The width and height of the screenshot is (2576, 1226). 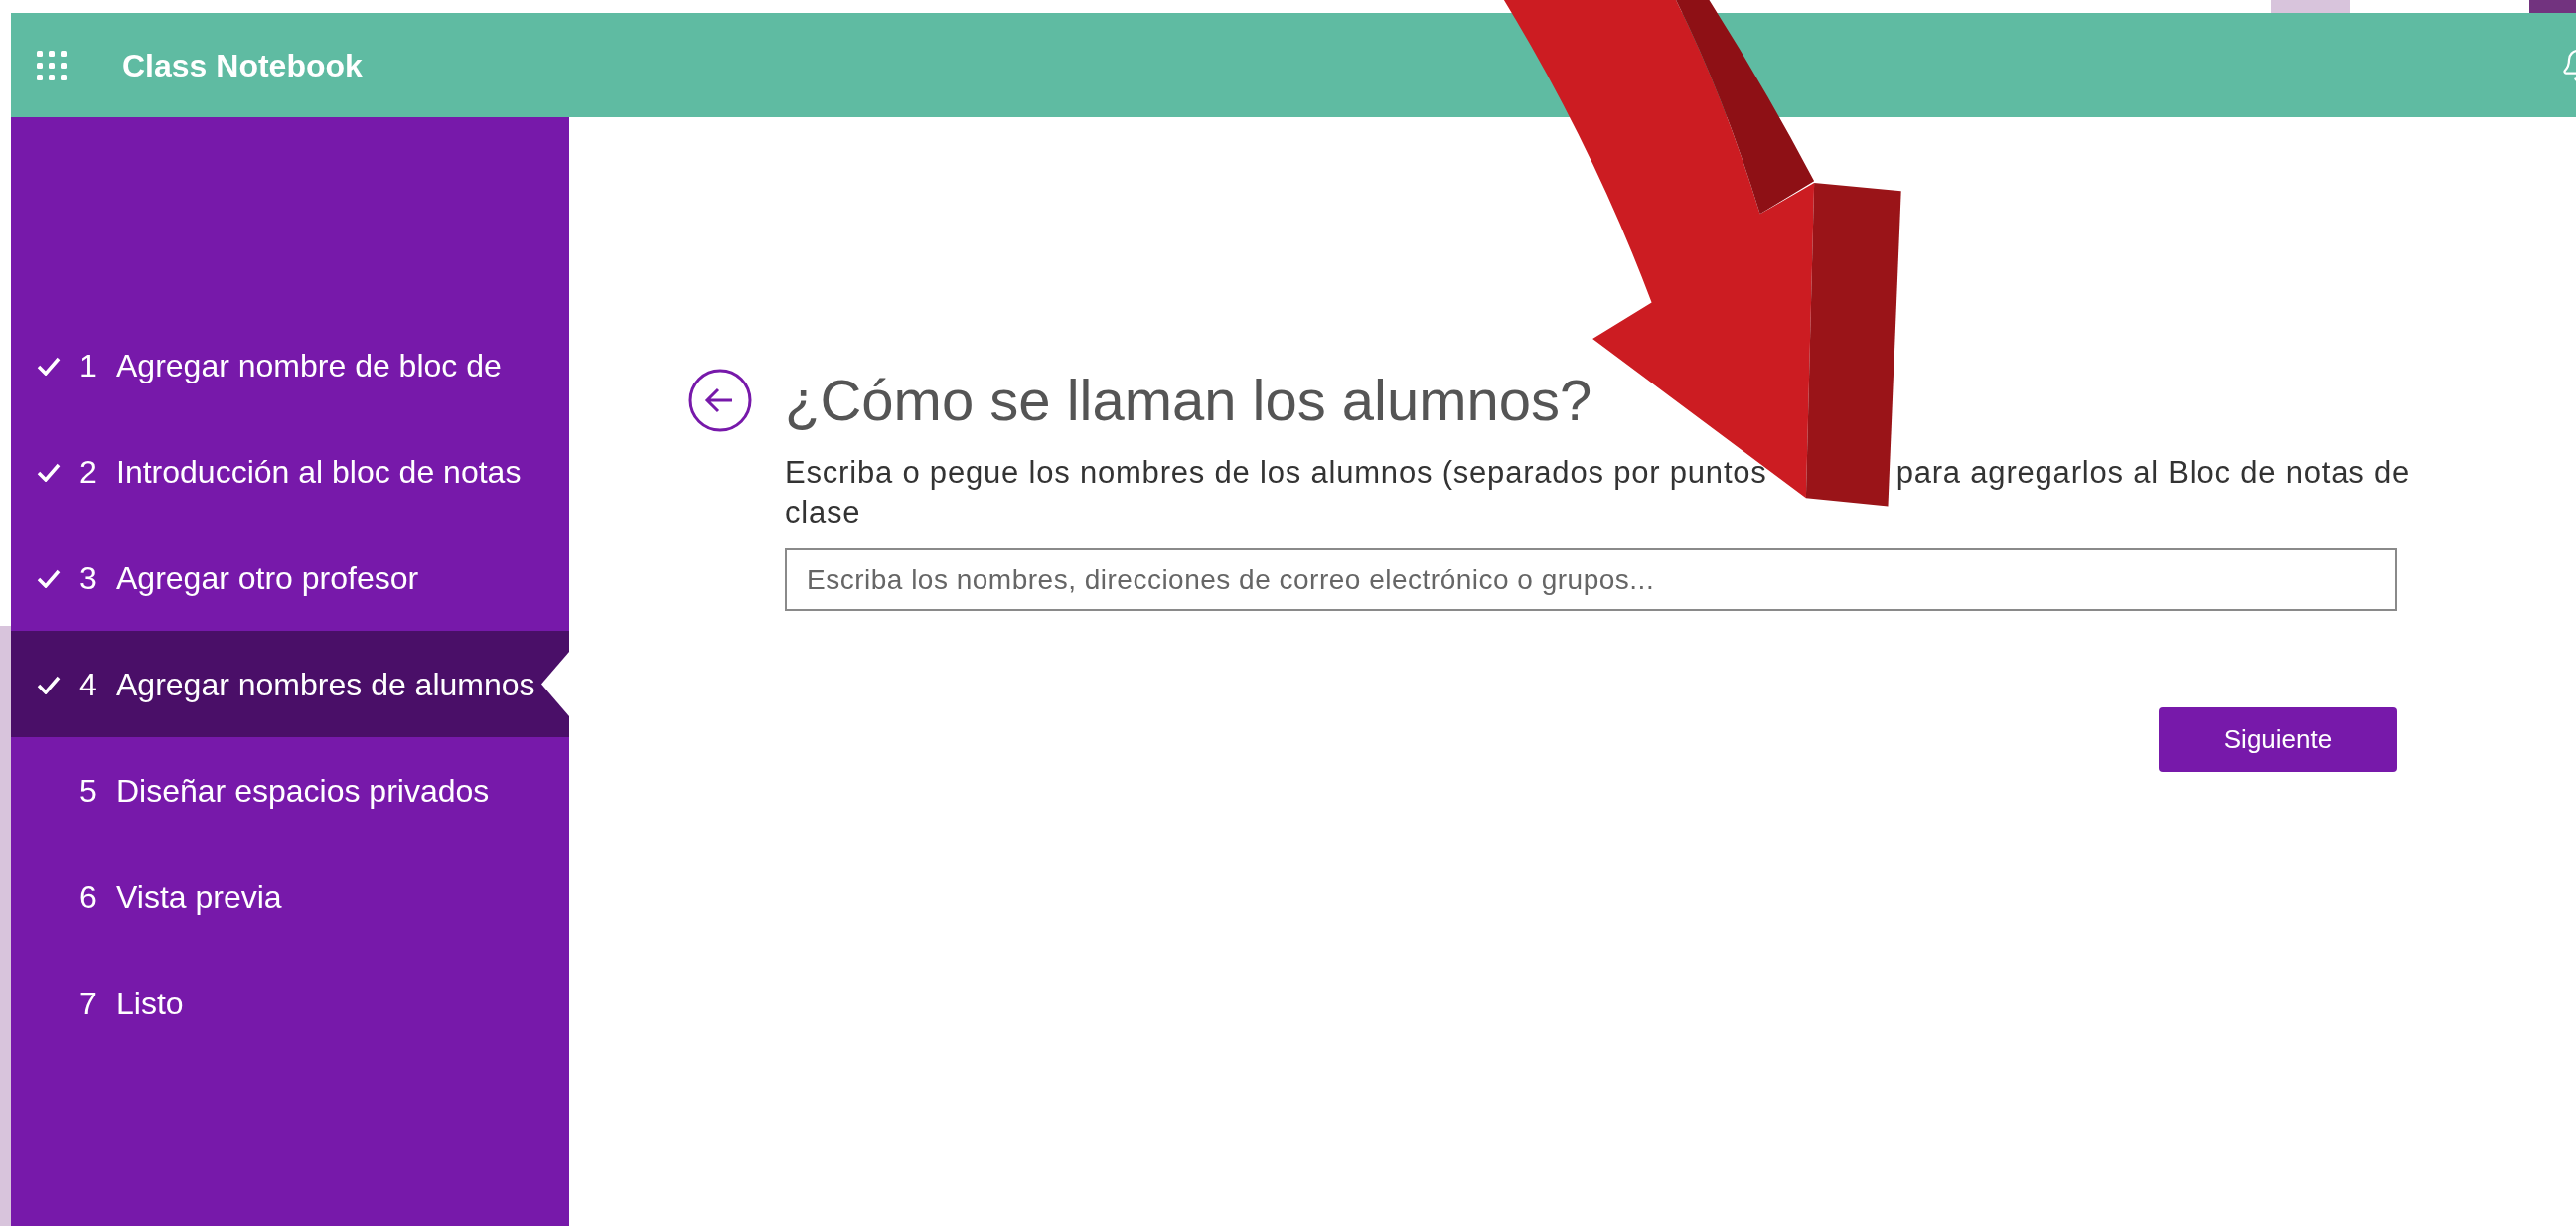 I want to click on step-item: 3 Agregar otro profesor, so click(x=290, y=578).